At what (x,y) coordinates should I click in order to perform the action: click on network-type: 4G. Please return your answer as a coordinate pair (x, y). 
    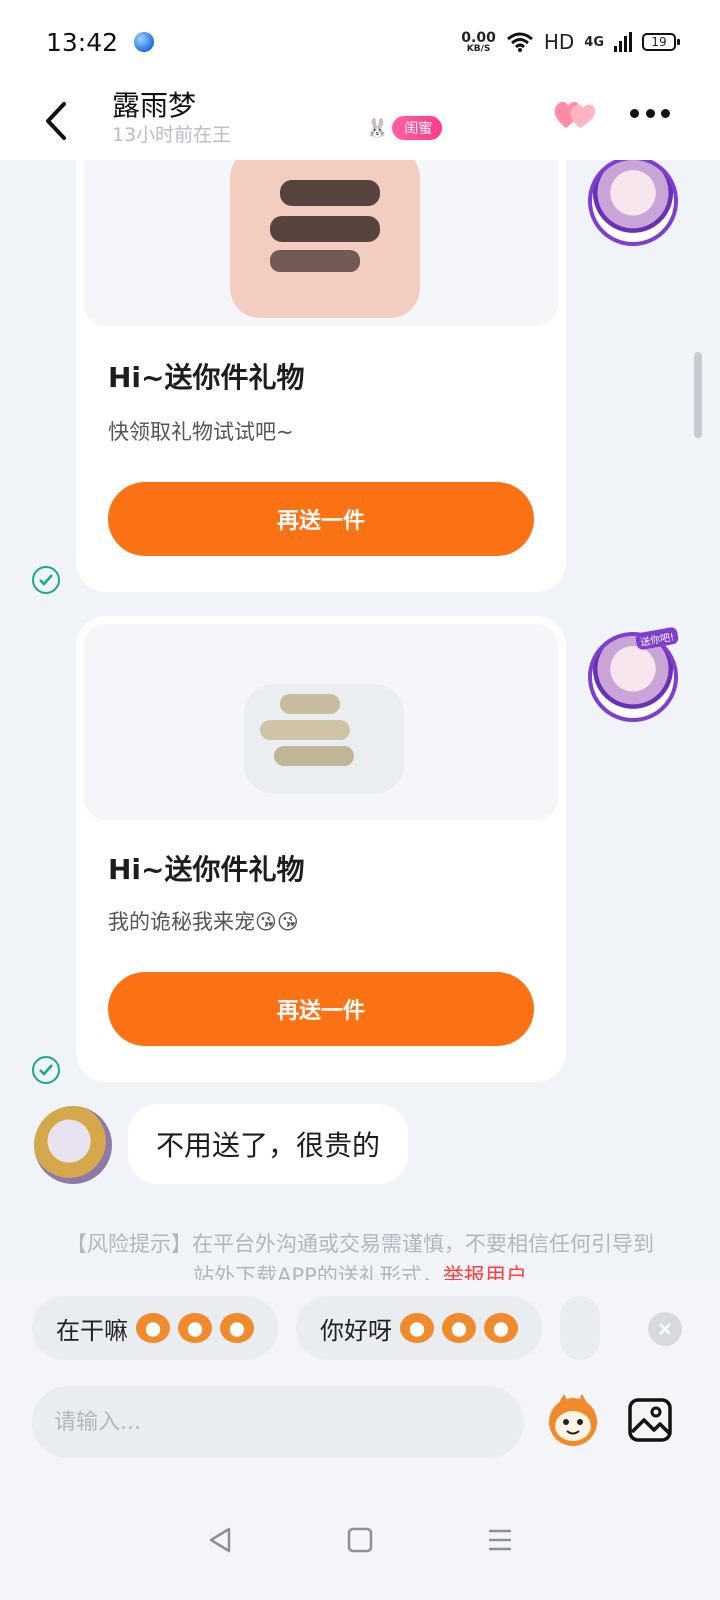
    Looking at the image, I should click on (594, 42).